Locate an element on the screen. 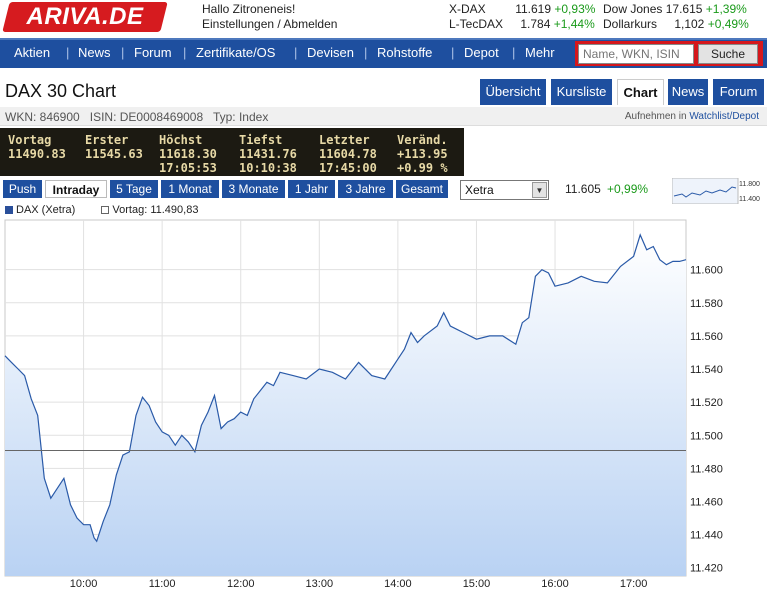 This screenshot has width=767, height=596. watchlist-add: Aufnehmen in Watchlist/Depot is located at coordinates (692, 116).